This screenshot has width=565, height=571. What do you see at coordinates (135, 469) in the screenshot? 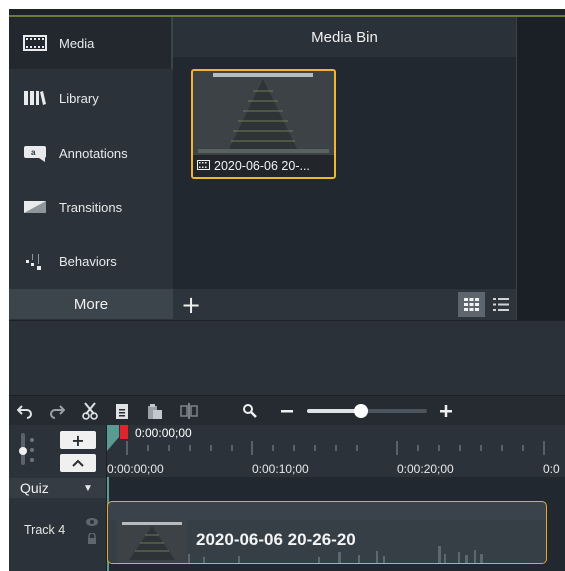
I see `ruler-label: 0:00:00;00` at bounding box center [135, 469].